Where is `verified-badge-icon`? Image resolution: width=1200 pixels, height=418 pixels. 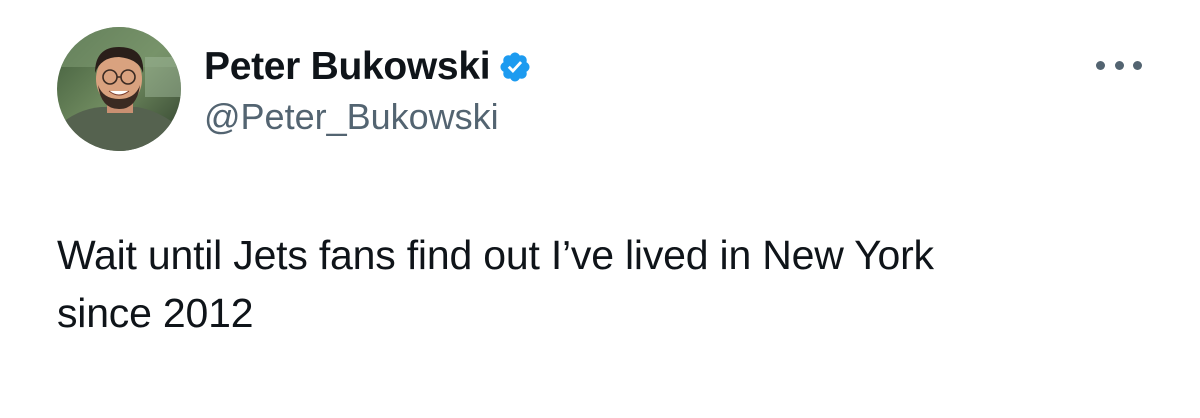 verified-badge-icon is located at coordinates (515, 67).